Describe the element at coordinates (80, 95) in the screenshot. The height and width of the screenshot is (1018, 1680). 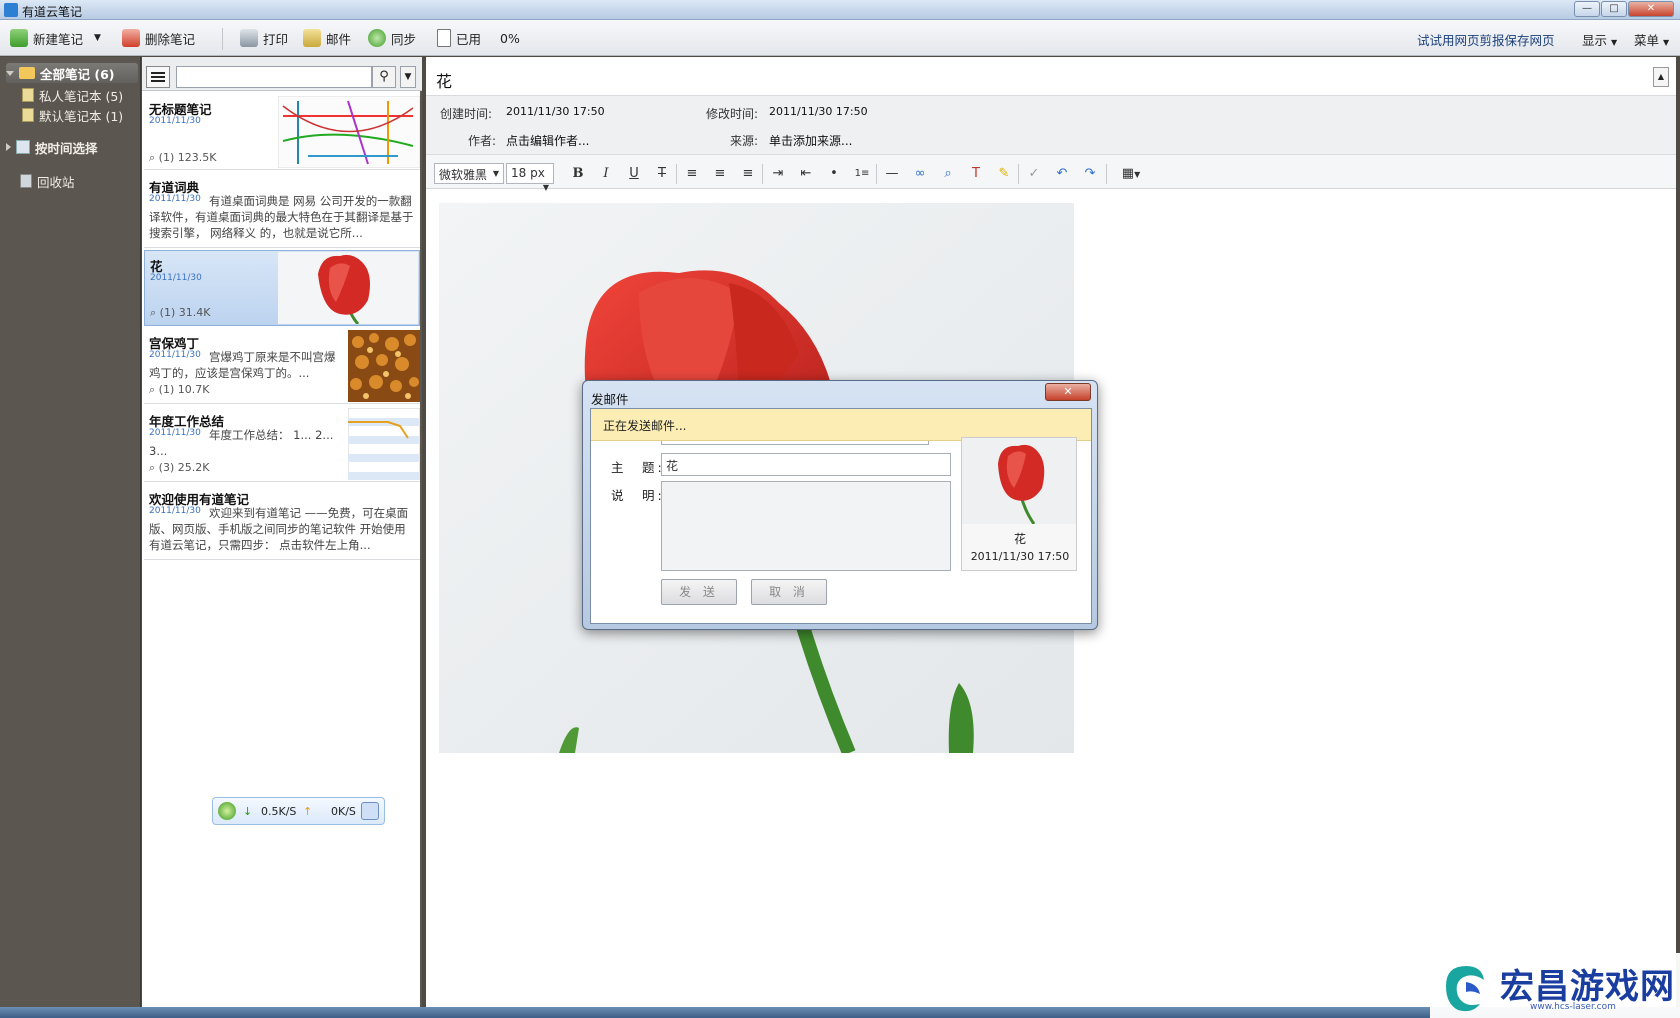
I see `sidebar-item-private-notebook: 私人笔记本 (5)` at that location.